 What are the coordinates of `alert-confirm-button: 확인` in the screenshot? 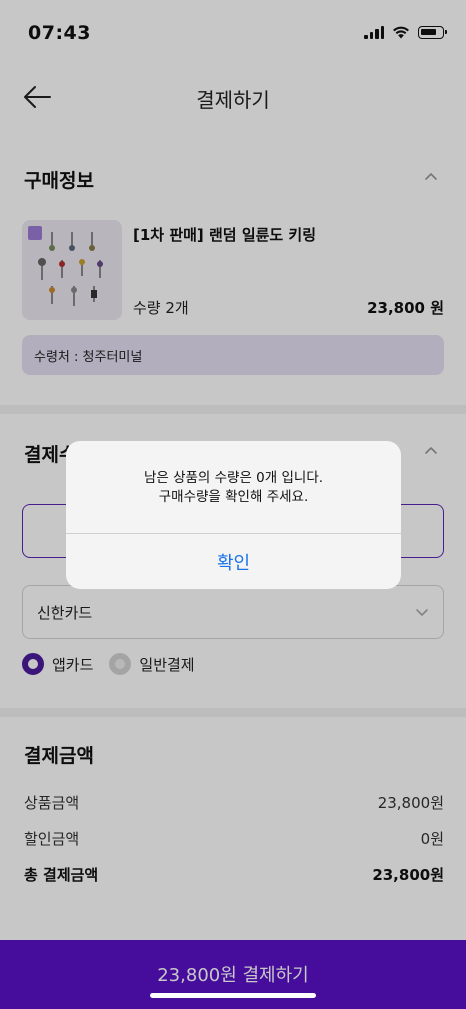 It's located at (233, 561).